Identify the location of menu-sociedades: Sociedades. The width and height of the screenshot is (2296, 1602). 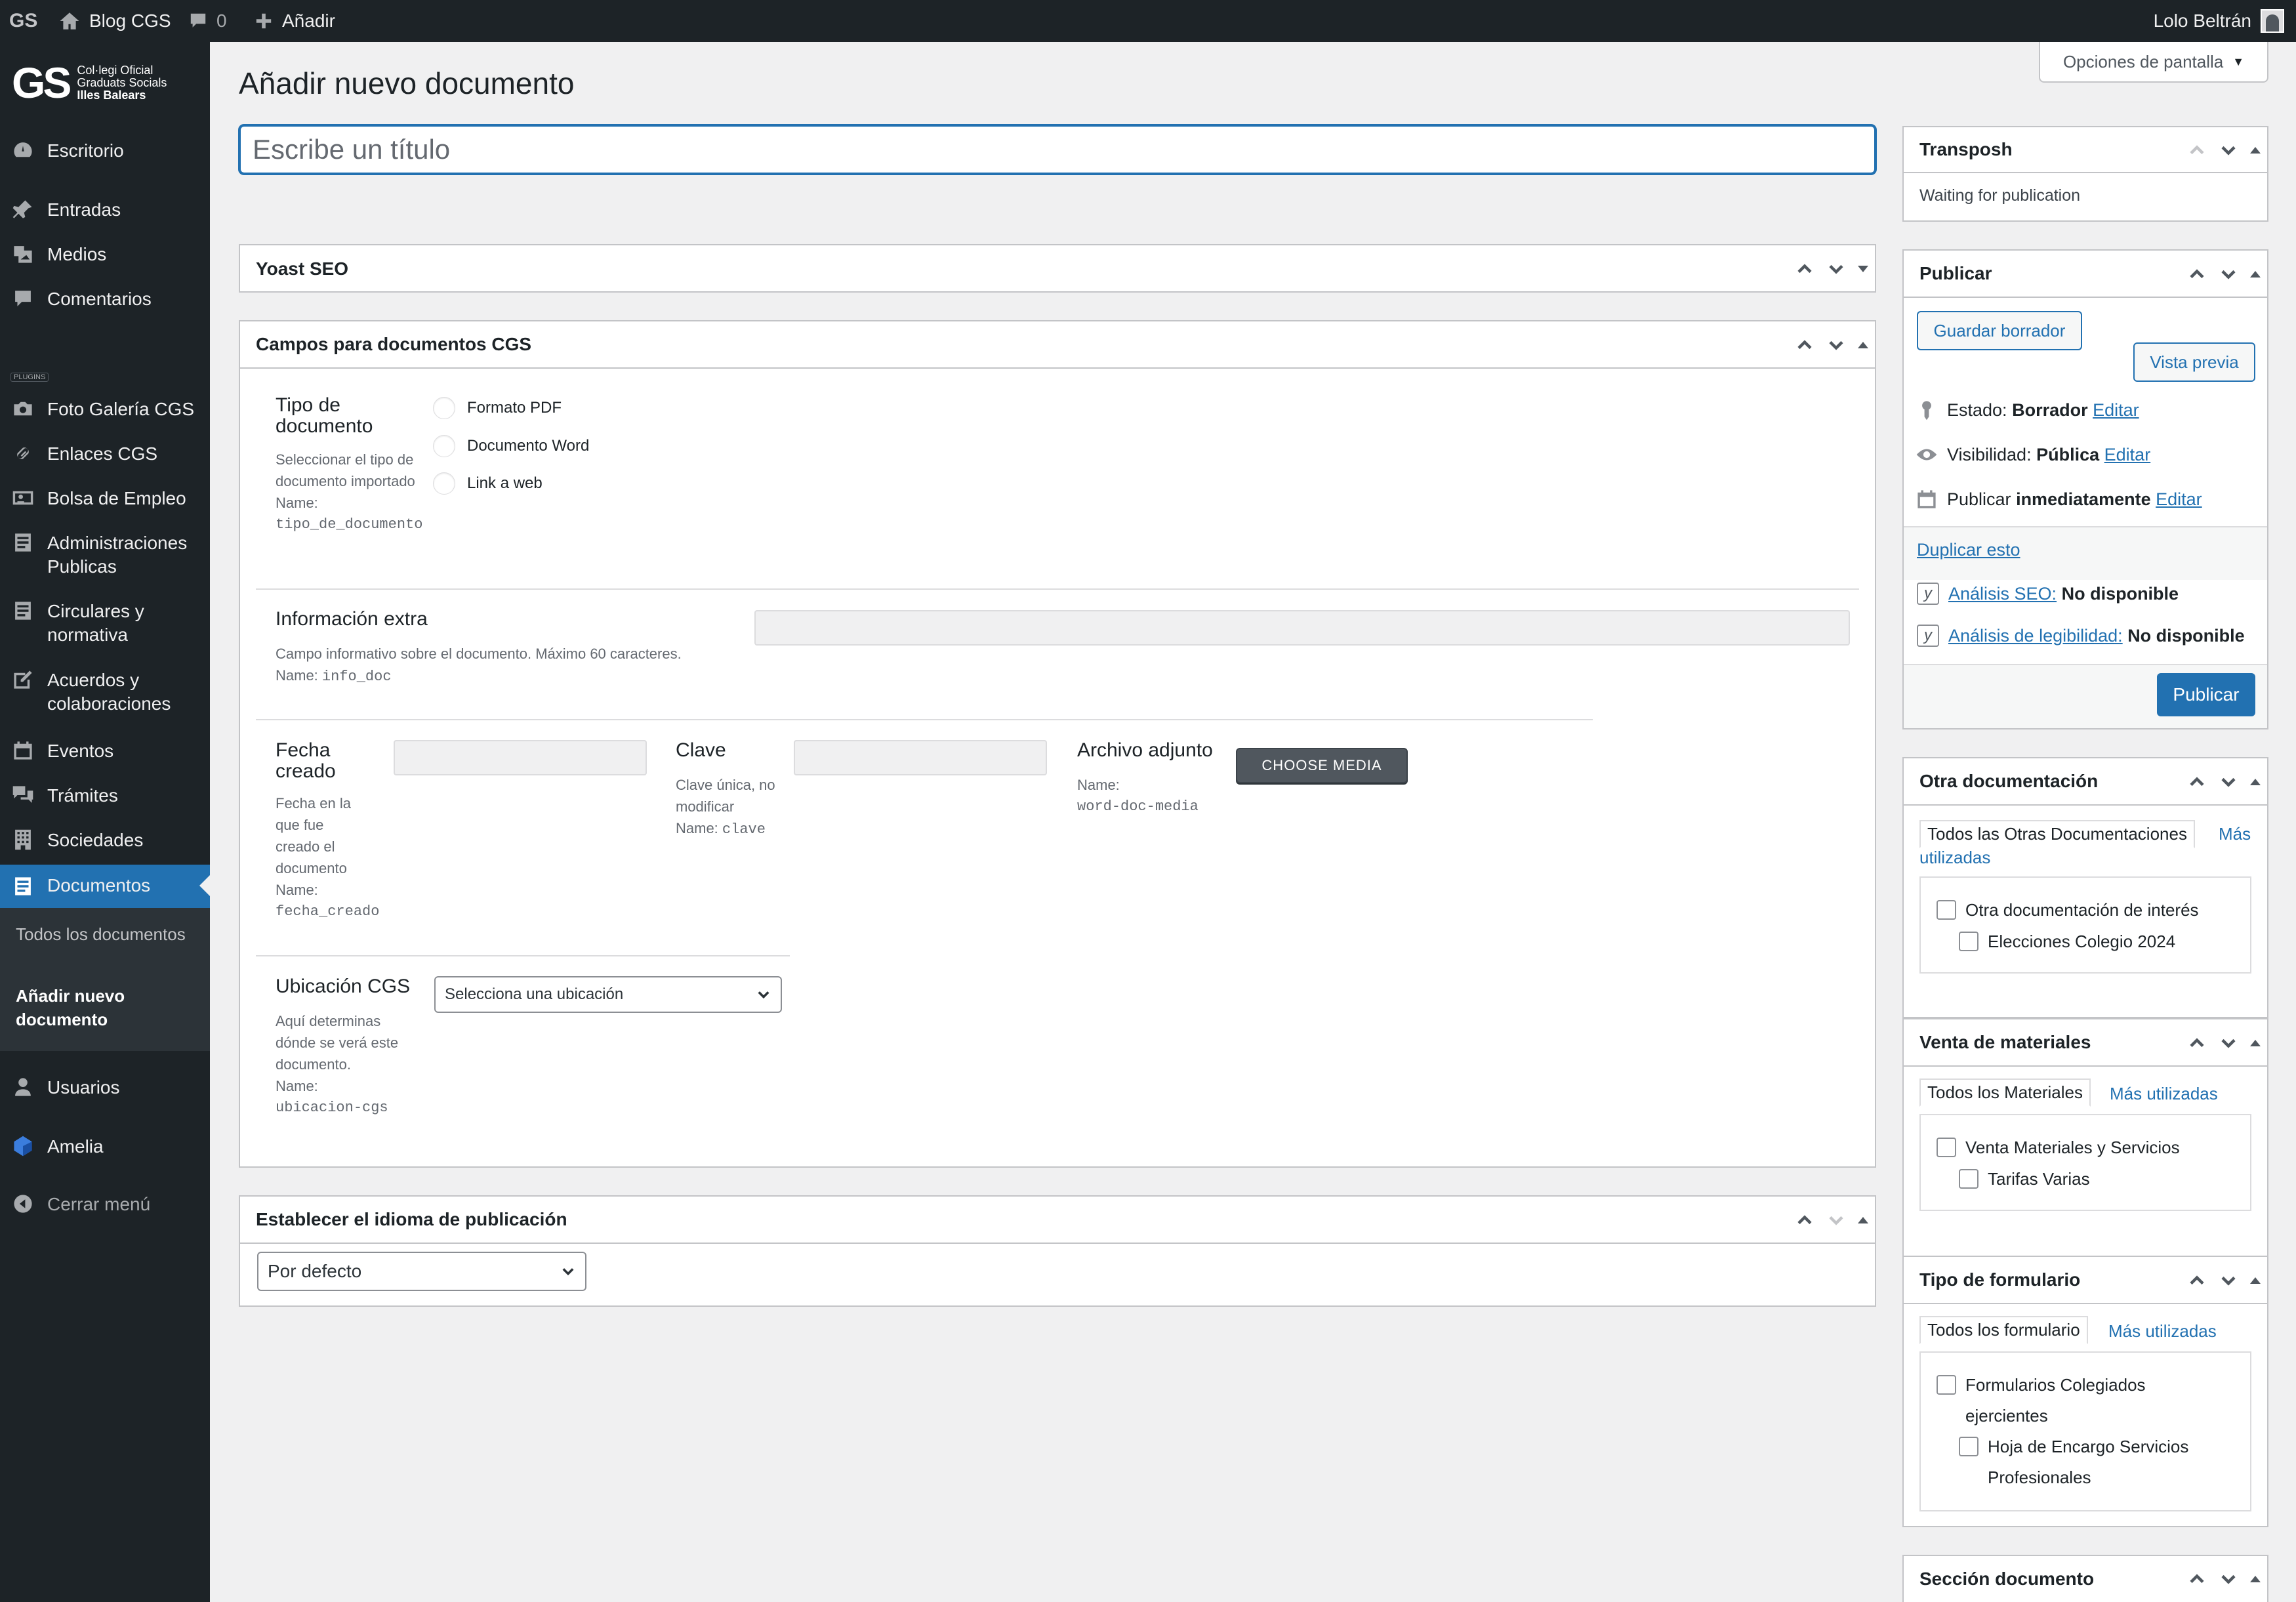
(105, 842).